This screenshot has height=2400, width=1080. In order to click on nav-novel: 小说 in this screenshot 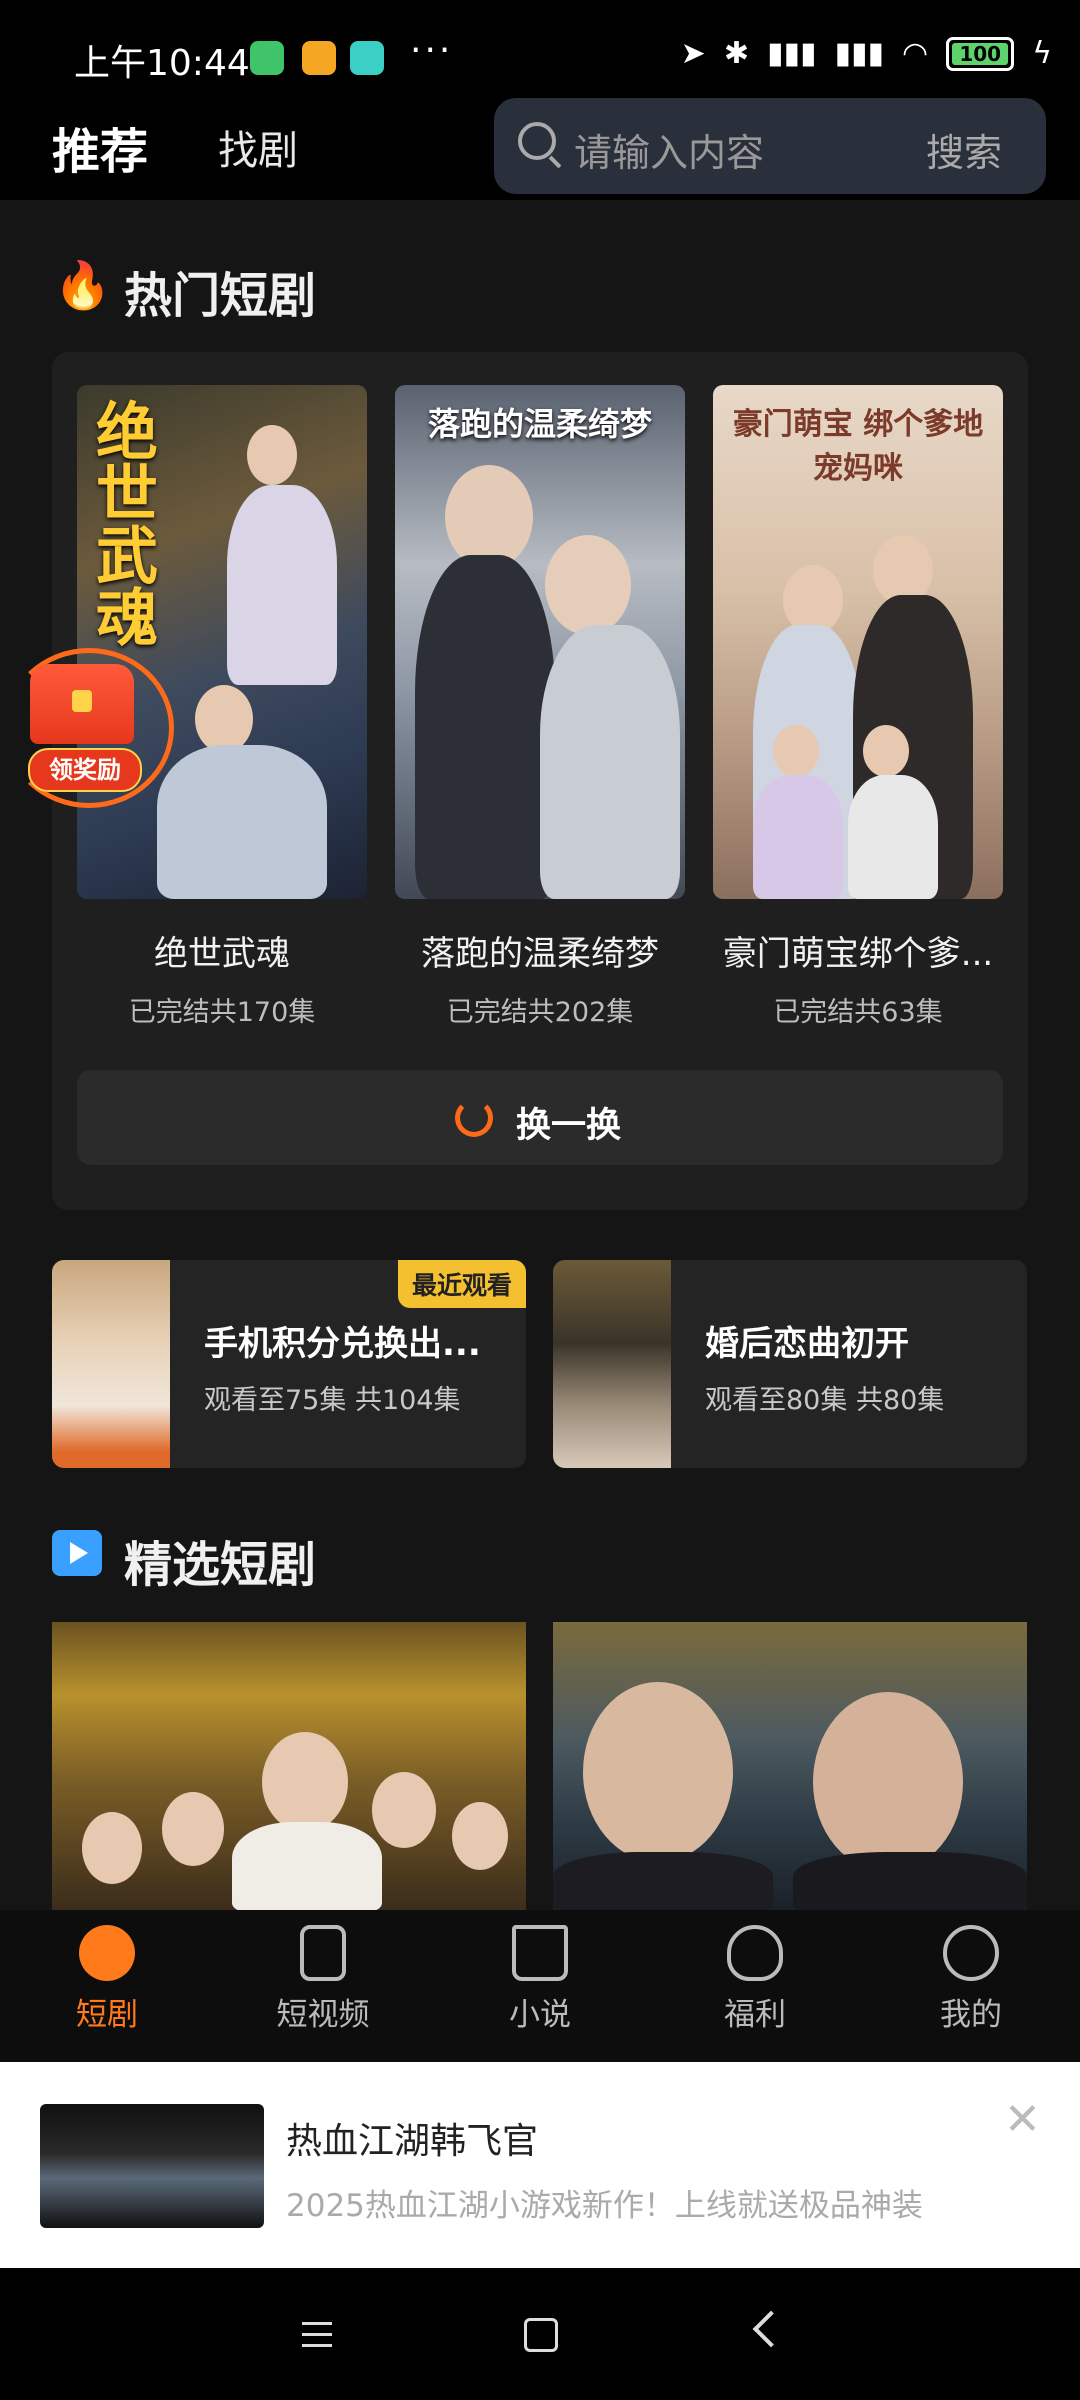, I will do `click(540, 1979)`.